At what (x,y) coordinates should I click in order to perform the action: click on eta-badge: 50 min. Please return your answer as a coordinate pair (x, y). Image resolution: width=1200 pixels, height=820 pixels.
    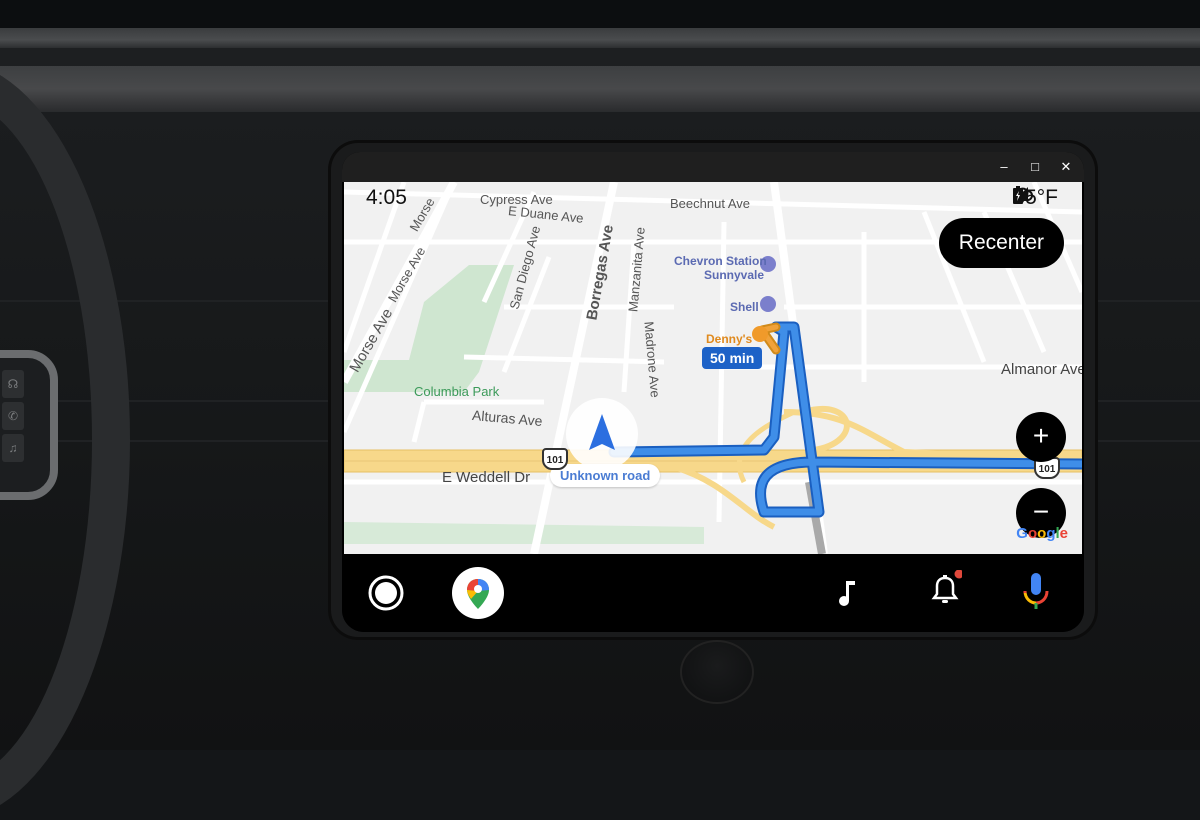
    Looking at the image, I should click on (732, 358).